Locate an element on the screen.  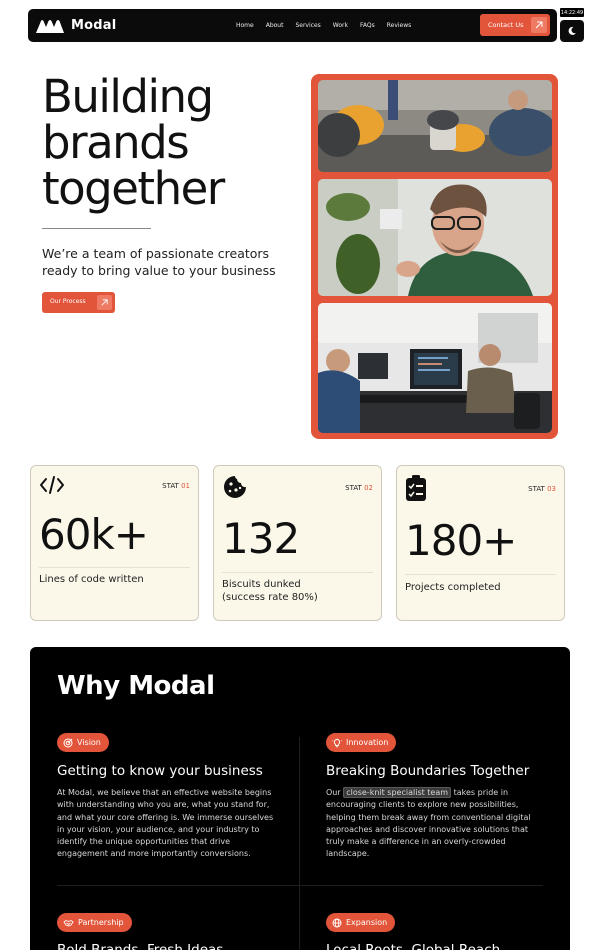
lightbulb-icon is located at coordinates (337, 742).